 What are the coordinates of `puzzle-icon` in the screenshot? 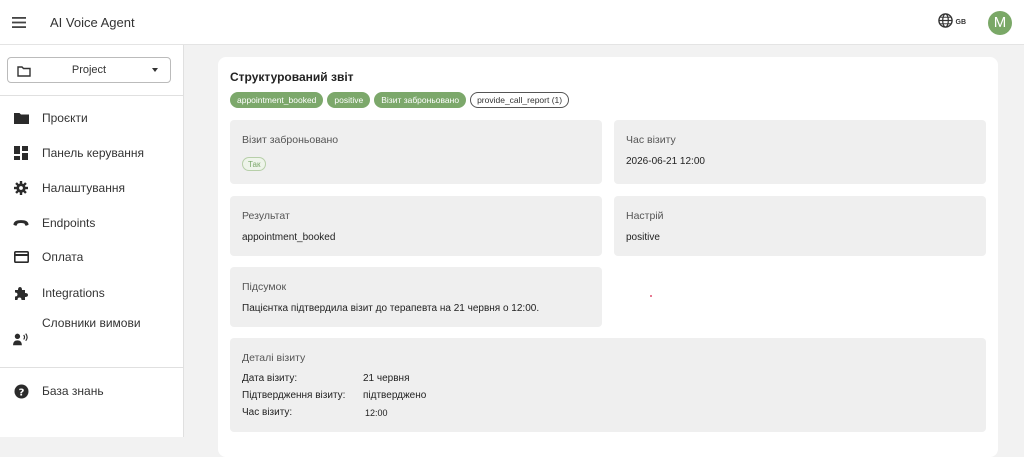 It's located at (21, 293).